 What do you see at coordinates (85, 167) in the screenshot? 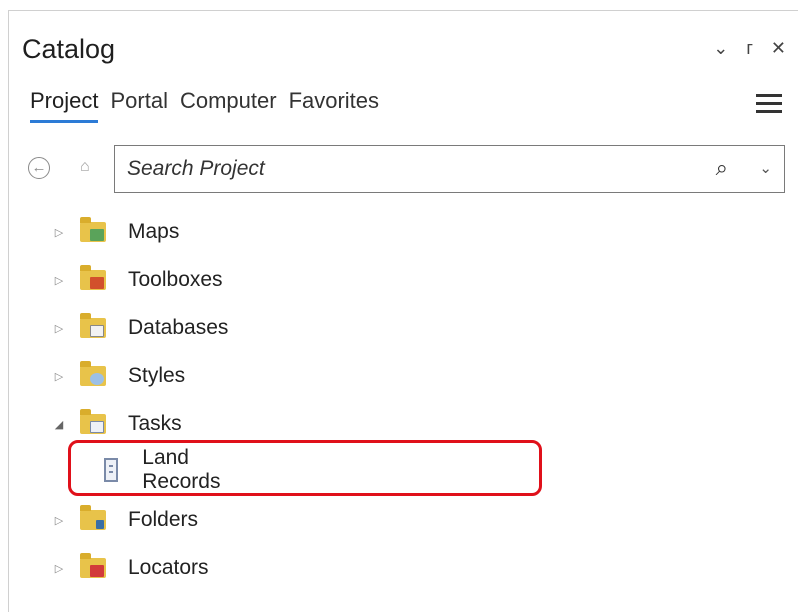
I see `home-icon: ⌂` at bounding box center [85, 167].